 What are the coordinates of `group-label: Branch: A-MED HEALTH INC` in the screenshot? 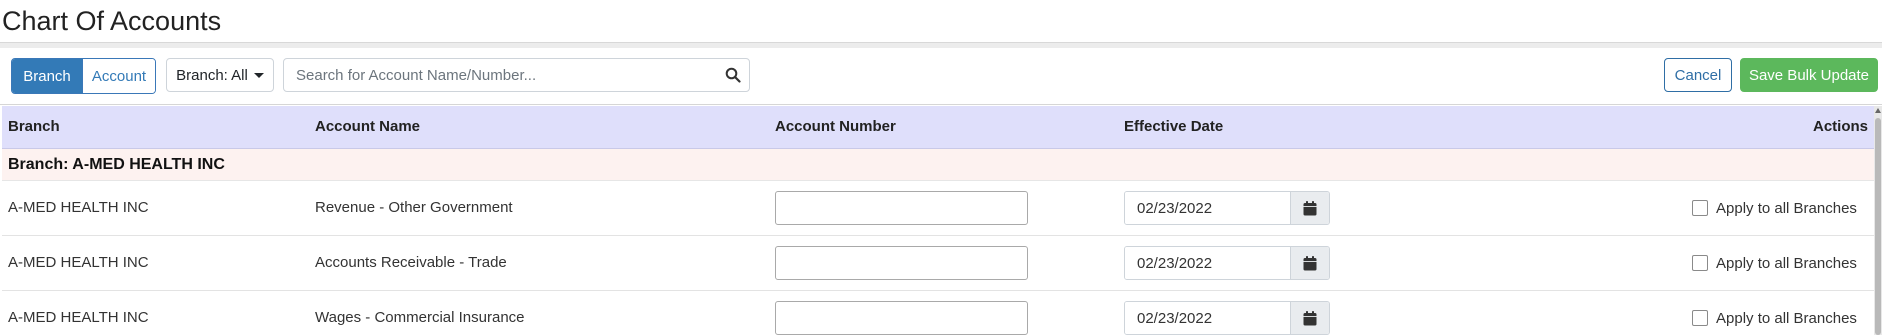 It's located at (116, 164).